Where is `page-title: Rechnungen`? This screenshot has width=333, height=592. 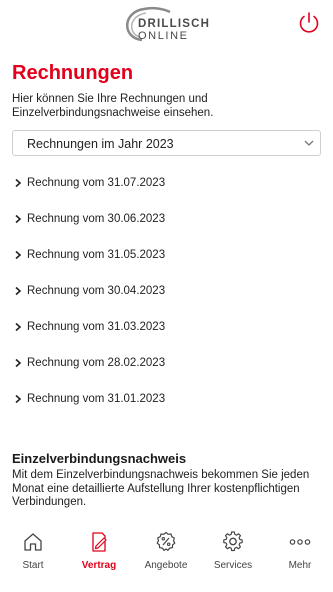
page-title: Rechnungen is located at coordinates (73, 73).